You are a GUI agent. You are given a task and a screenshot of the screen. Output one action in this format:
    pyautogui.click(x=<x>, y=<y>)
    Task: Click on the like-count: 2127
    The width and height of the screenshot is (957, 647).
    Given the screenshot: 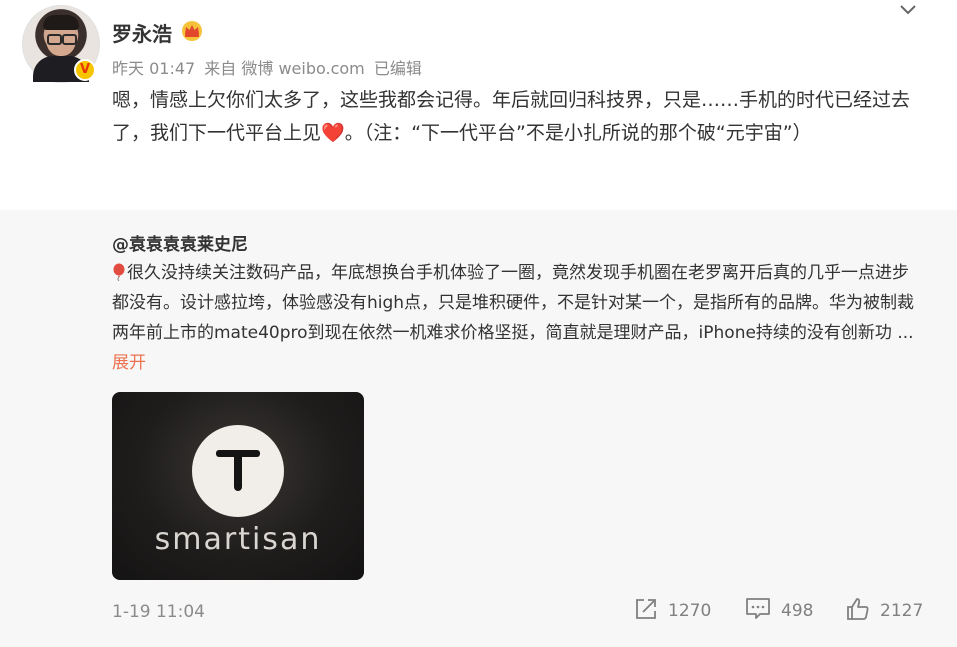 What is the action you would take?
    pyautogui.click(x=902, y=611)
    